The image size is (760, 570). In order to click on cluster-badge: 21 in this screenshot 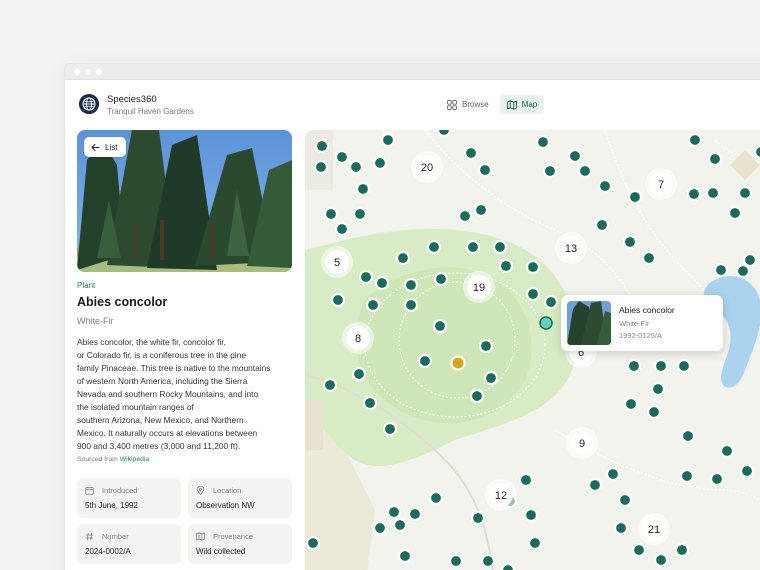, I will do `click(654, 529)`.